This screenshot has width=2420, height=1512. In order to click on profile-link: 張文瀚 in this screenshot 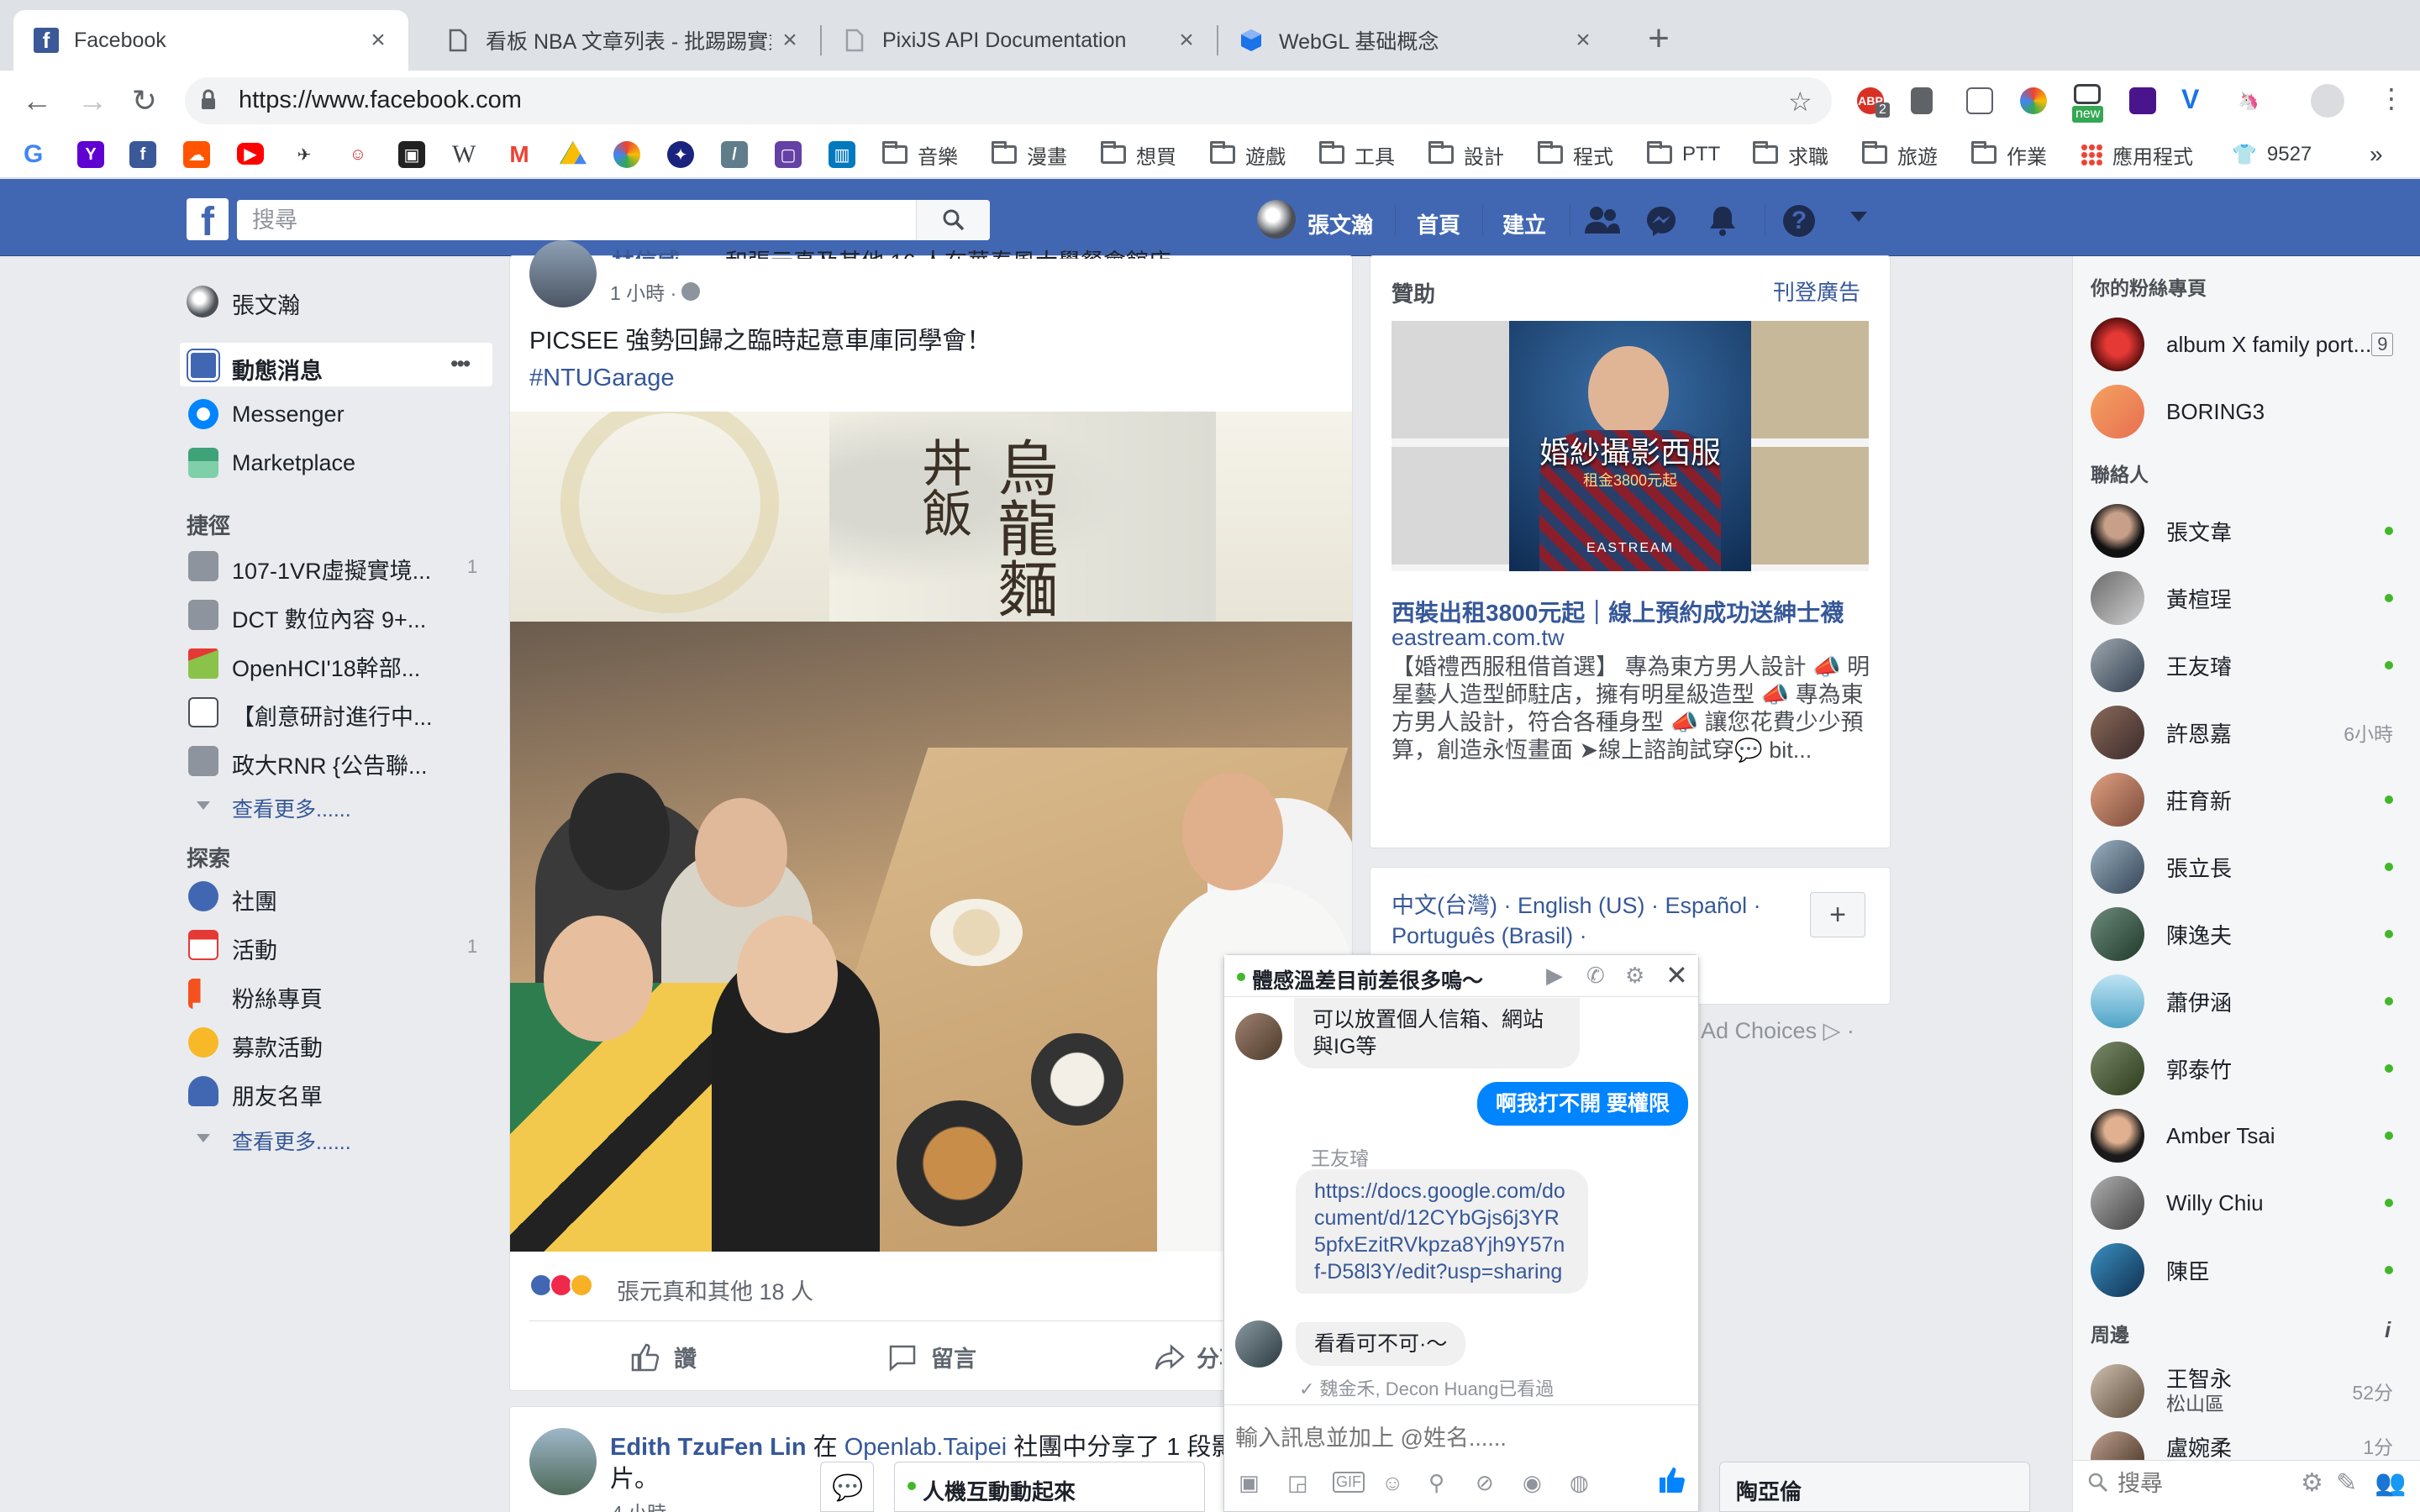, I will do `click(1340, 223)`.